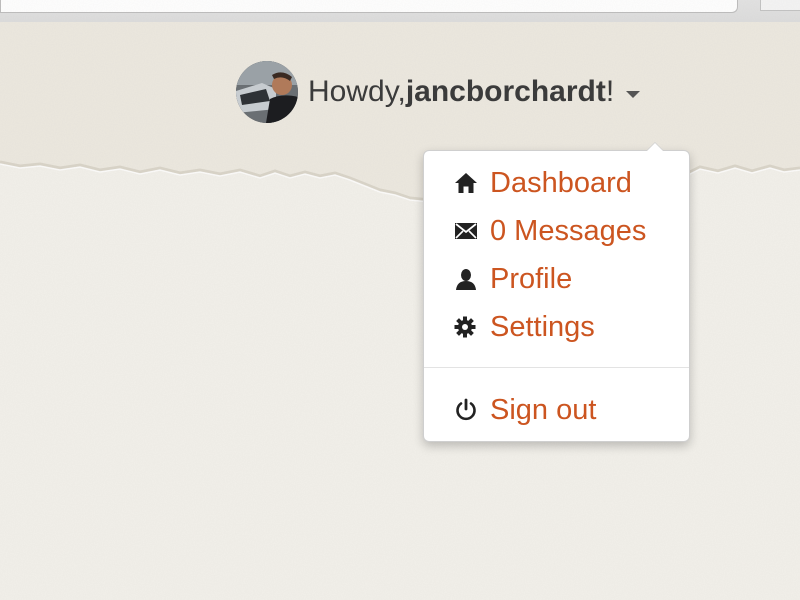  Describe the element at coordinates (467, 183) in the screenshot. I see `home-icon` at that location.